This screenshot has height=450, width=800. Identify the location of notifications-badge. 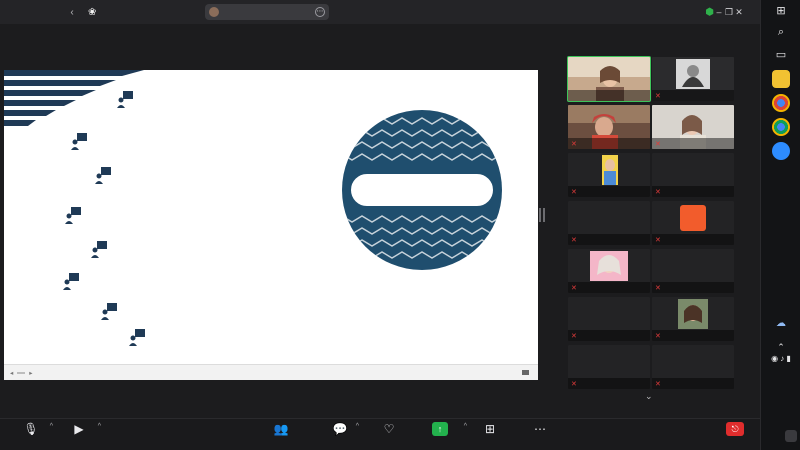
(791, 436).